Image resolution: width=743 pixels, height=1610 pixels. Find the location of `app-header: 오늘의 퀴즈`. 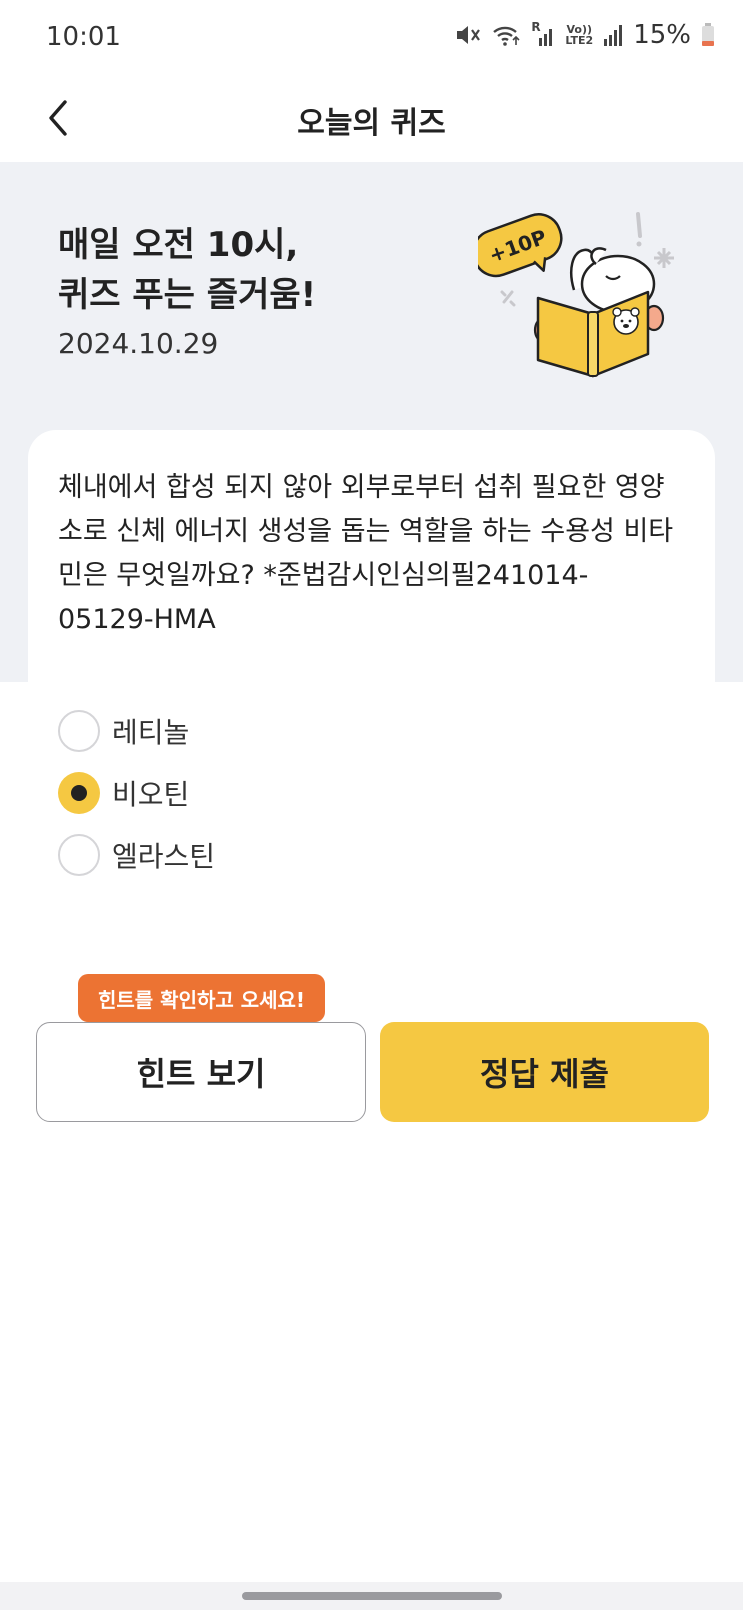

app-header: 오늘의 퀴즈 is located at coordinates (371, 120).